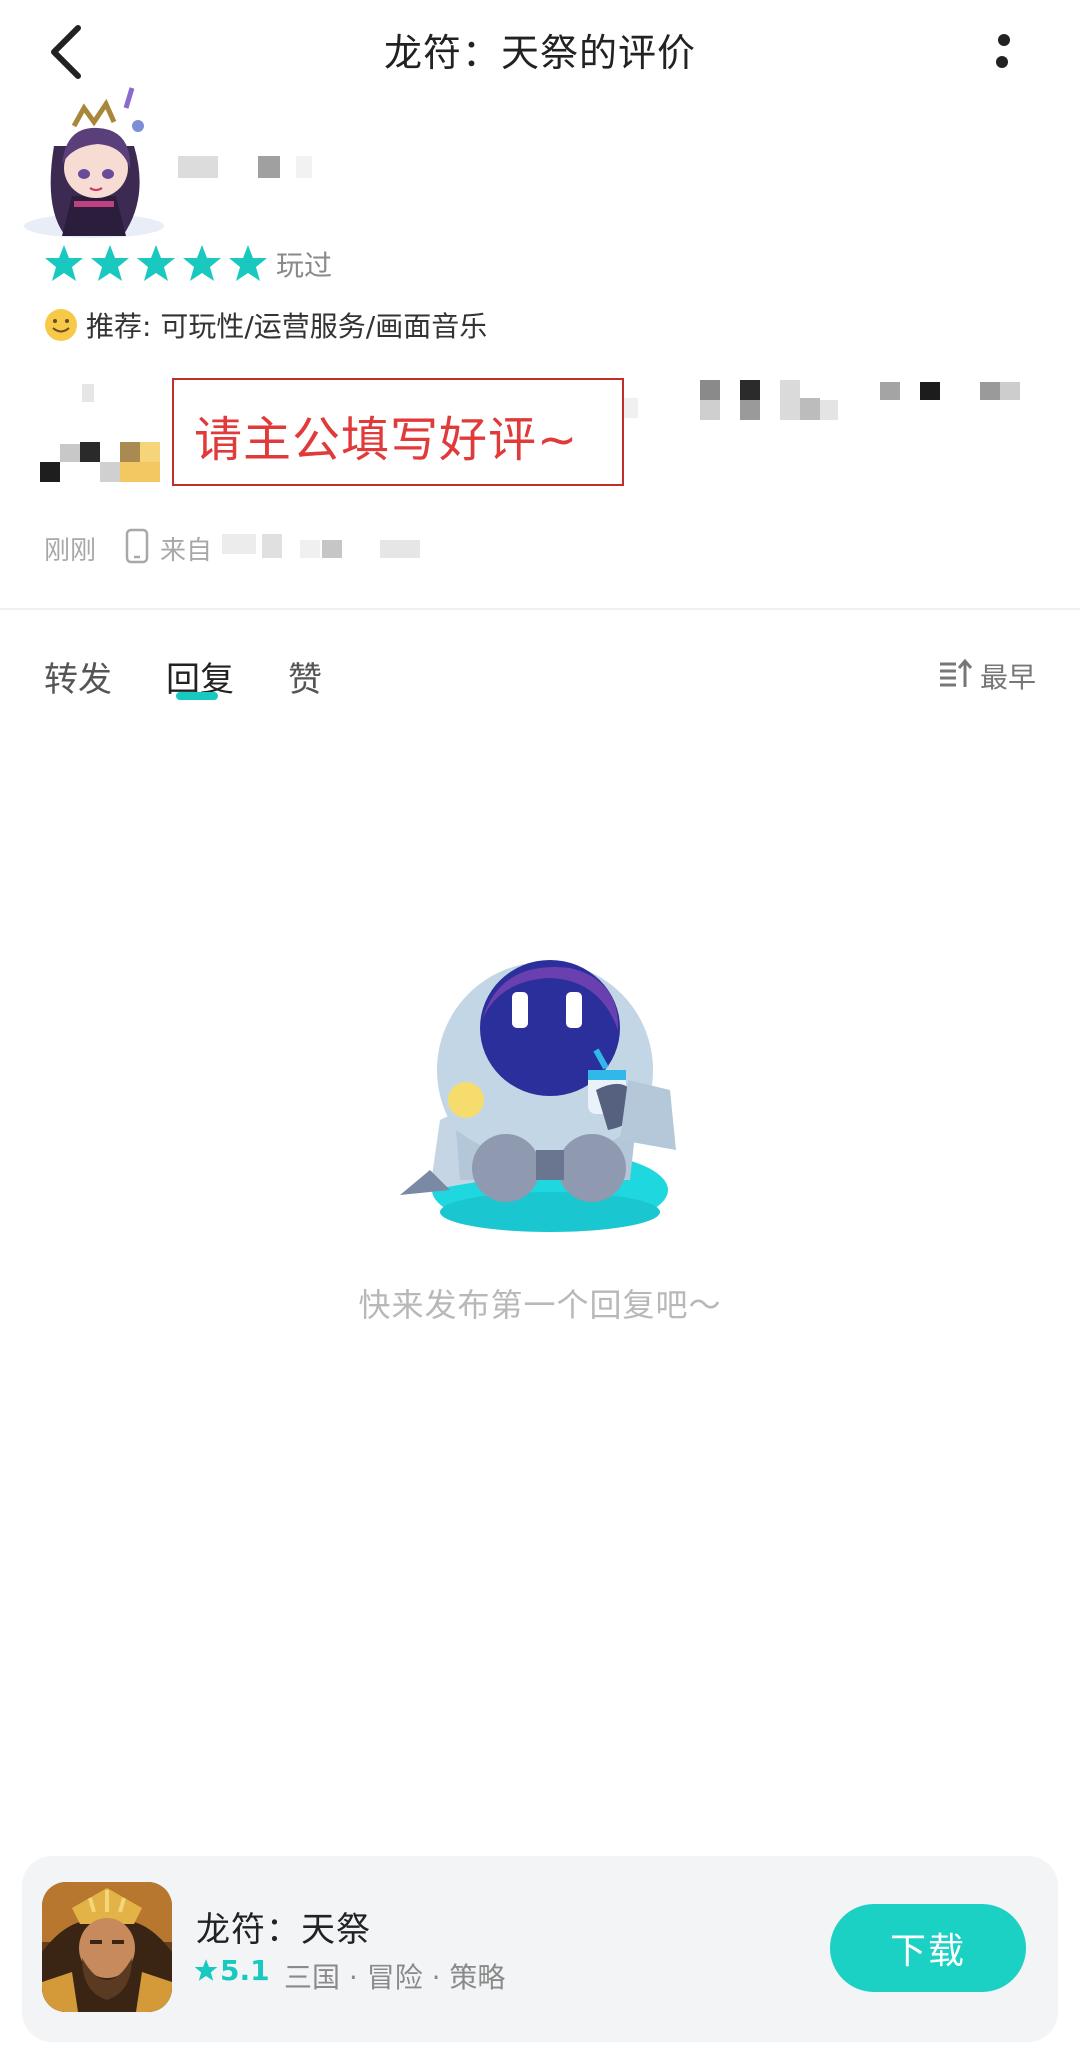 The width and height of the screenshot is (1080, 2066). Describe the element at coordinates (395, 1977) in the screenshot. I see `game-tags: 三国 · 冒险 · 策略` at that location.